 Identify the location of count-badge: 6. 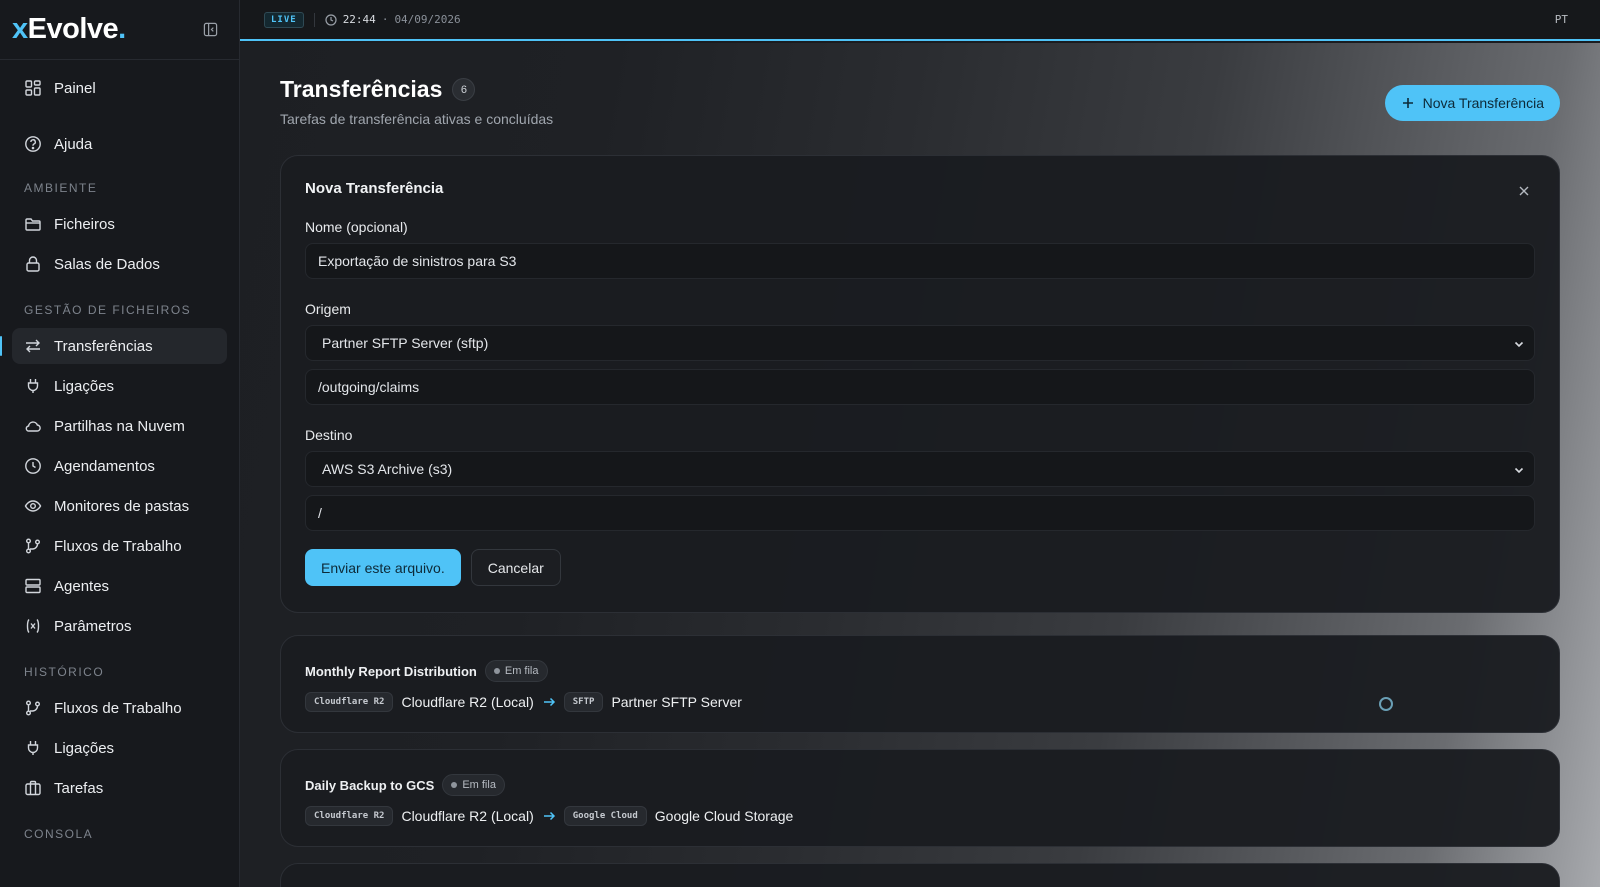
(464, 89).